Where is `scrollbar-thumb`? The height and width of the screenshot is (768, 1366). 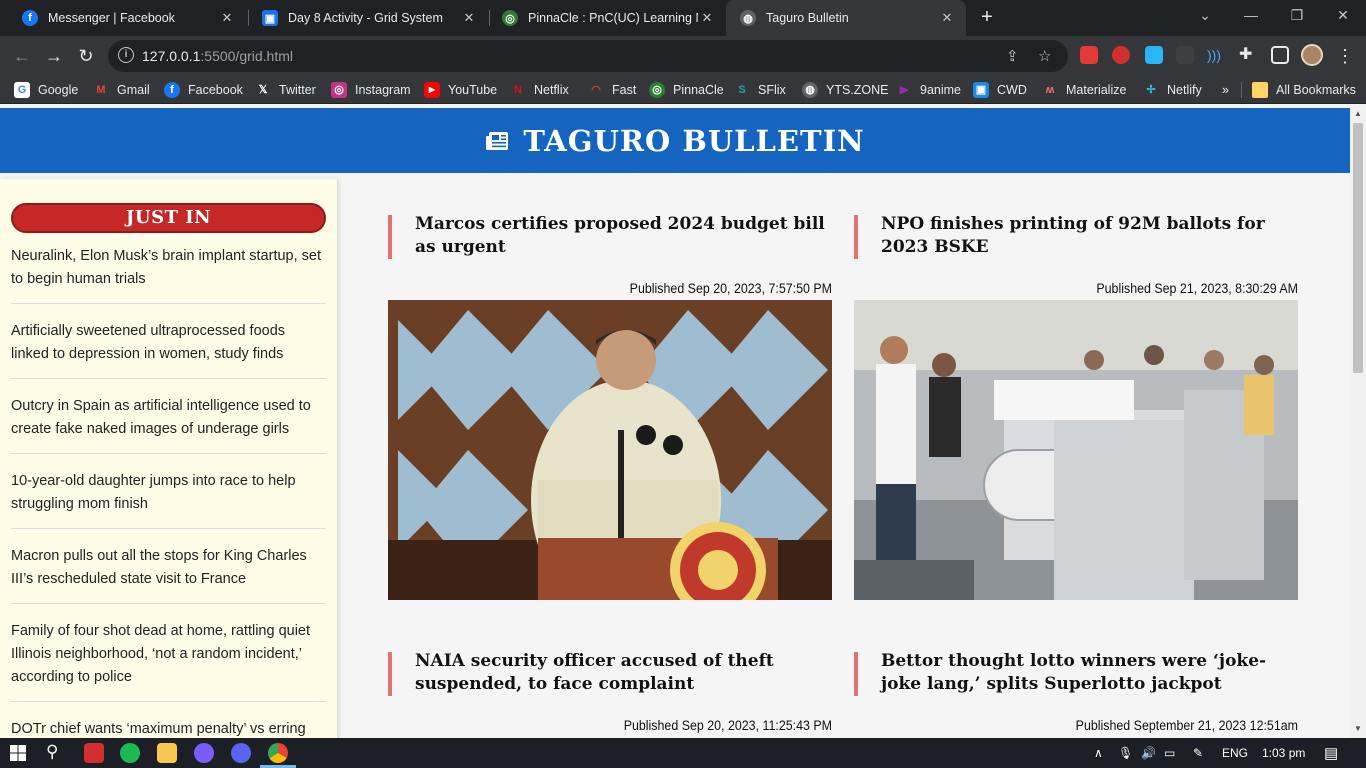
scrollbar-thumb is located at coordinates (1358, 248).